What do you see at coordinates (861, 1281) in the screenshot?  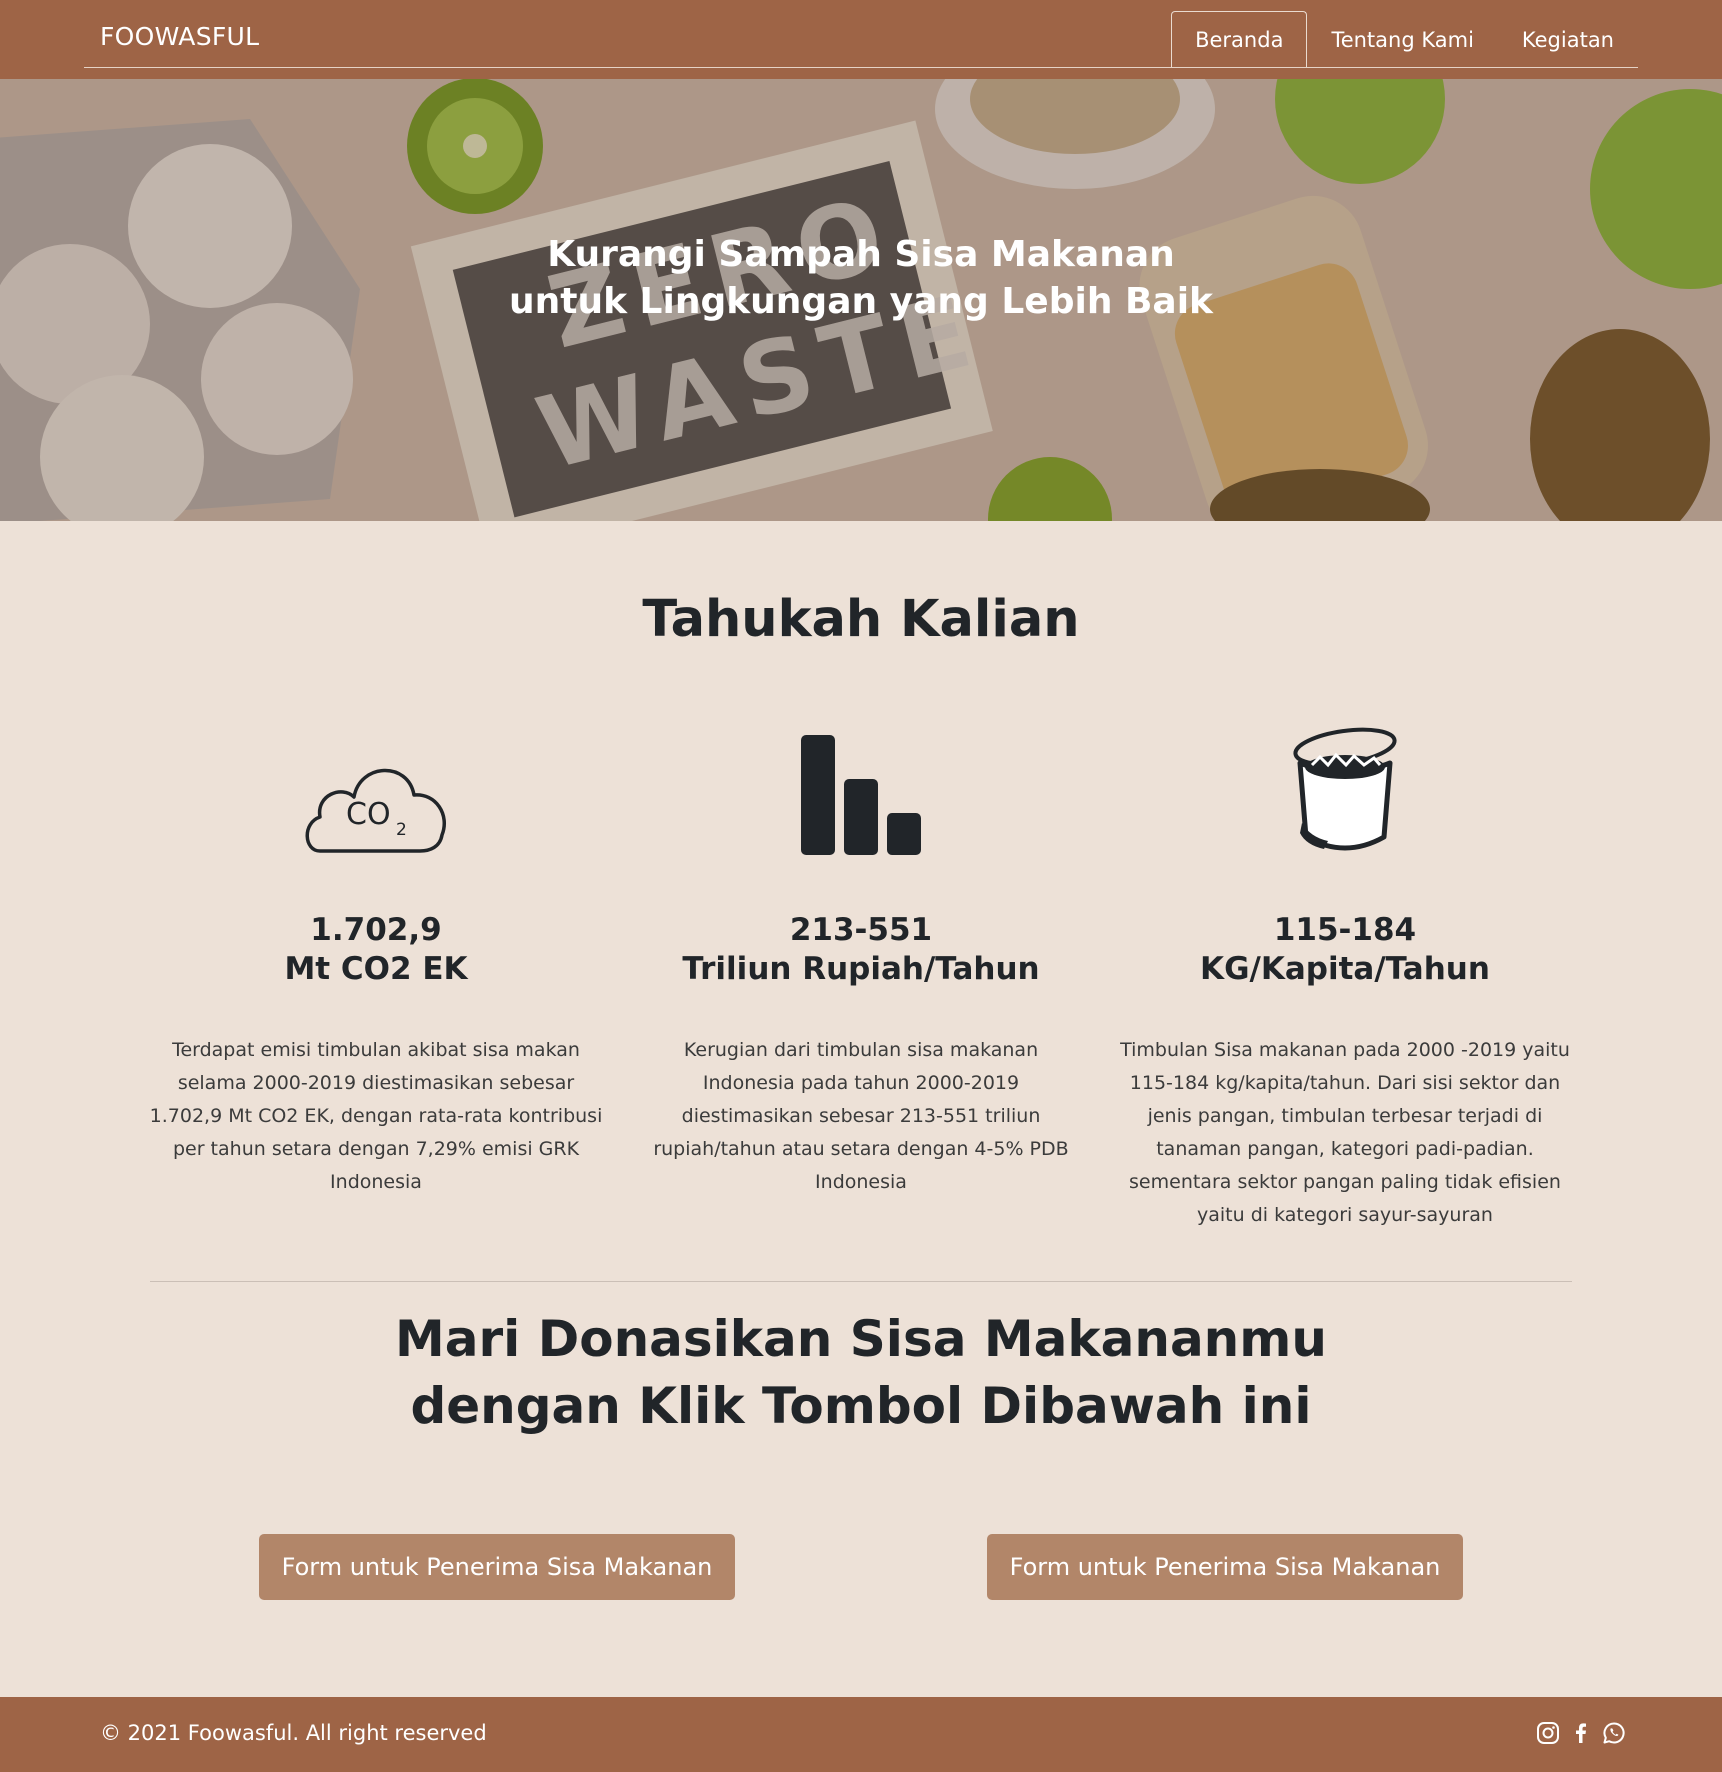 I see `section-divider` at bounding box center [861, 1281].